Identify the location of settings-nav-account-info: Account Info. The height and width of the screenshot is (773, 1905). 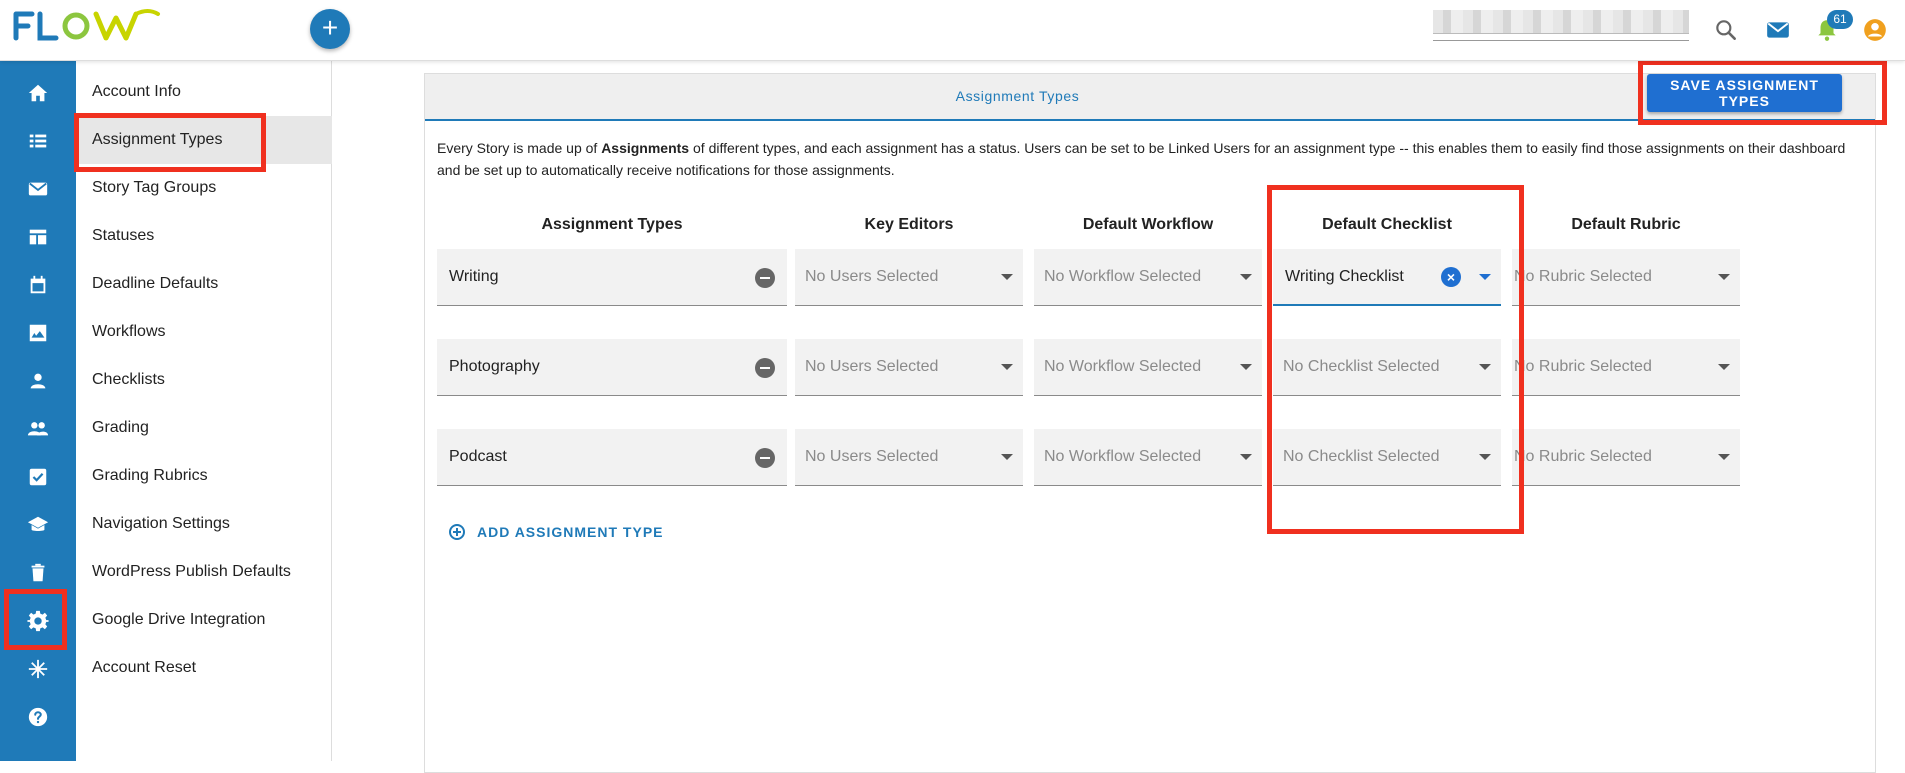
(204, 92).